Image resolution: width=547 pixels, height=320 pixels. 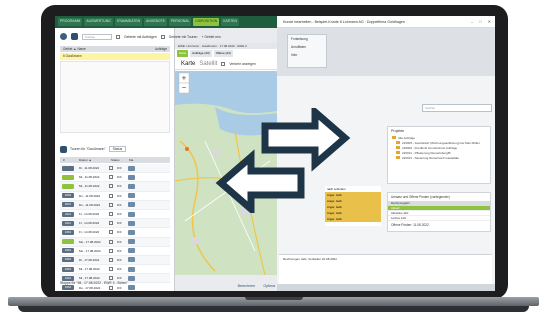 I want to click on nav-tab: PERSONAL, so click(x=180, y=22).